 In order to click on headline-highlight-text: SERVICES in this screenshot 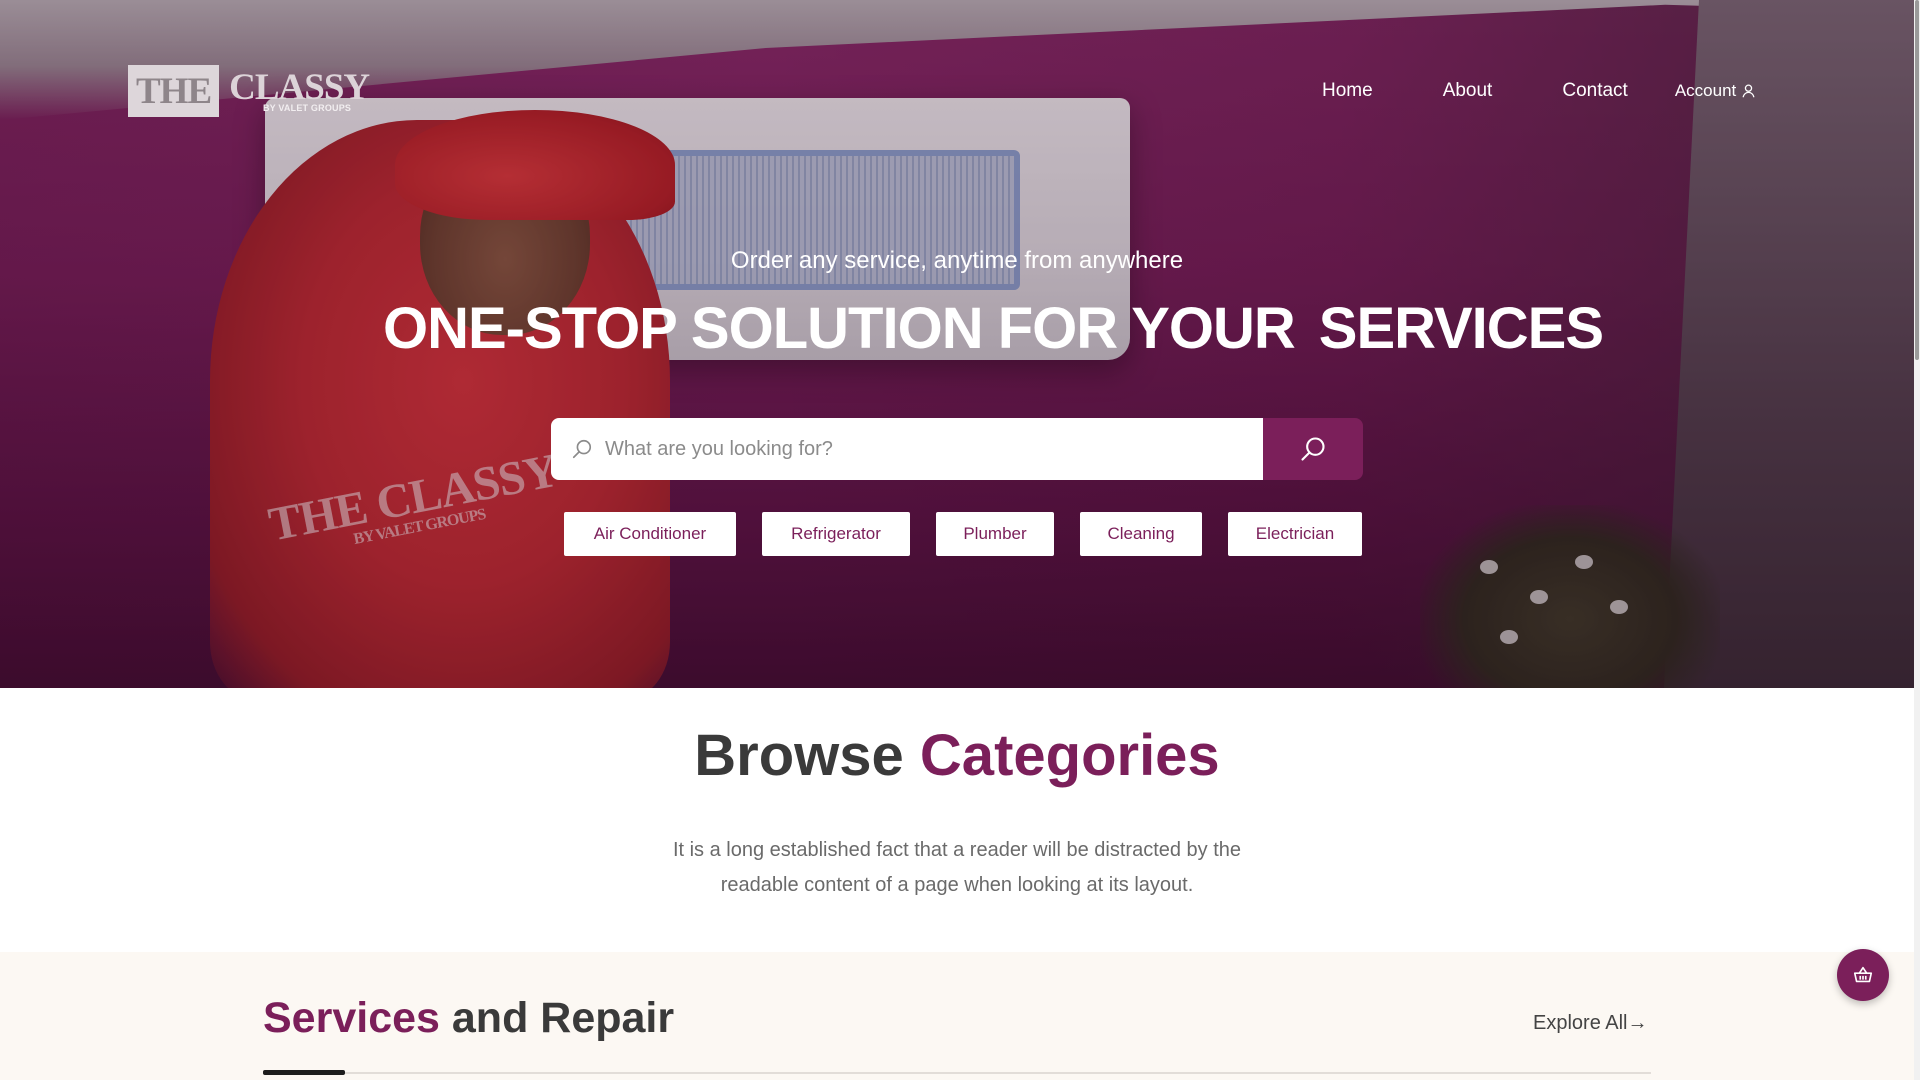, I will do `click(1461, 328)`.